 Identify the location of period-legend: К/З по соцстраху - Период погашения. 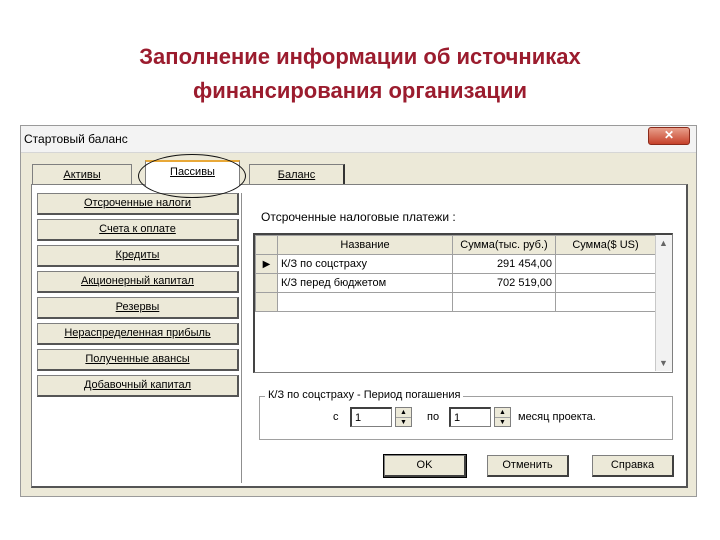
(364, 395).